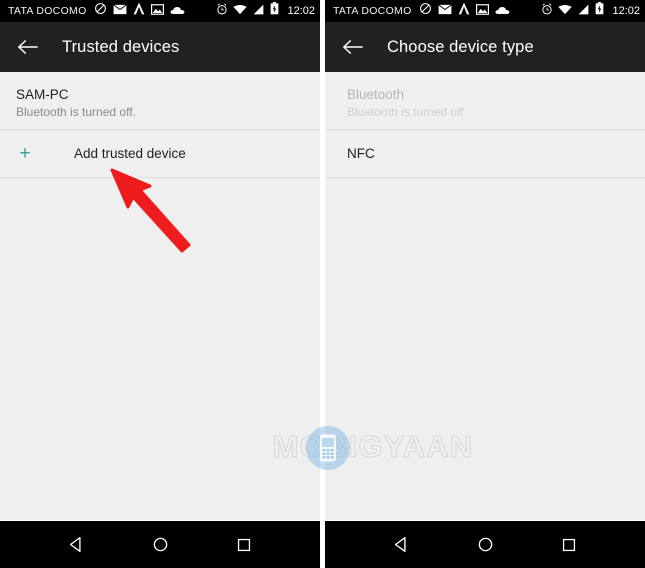  Describe the element at coordinates (265, 11) in the screenshot. I see `status-icons-right-group: 12:02` at that location.